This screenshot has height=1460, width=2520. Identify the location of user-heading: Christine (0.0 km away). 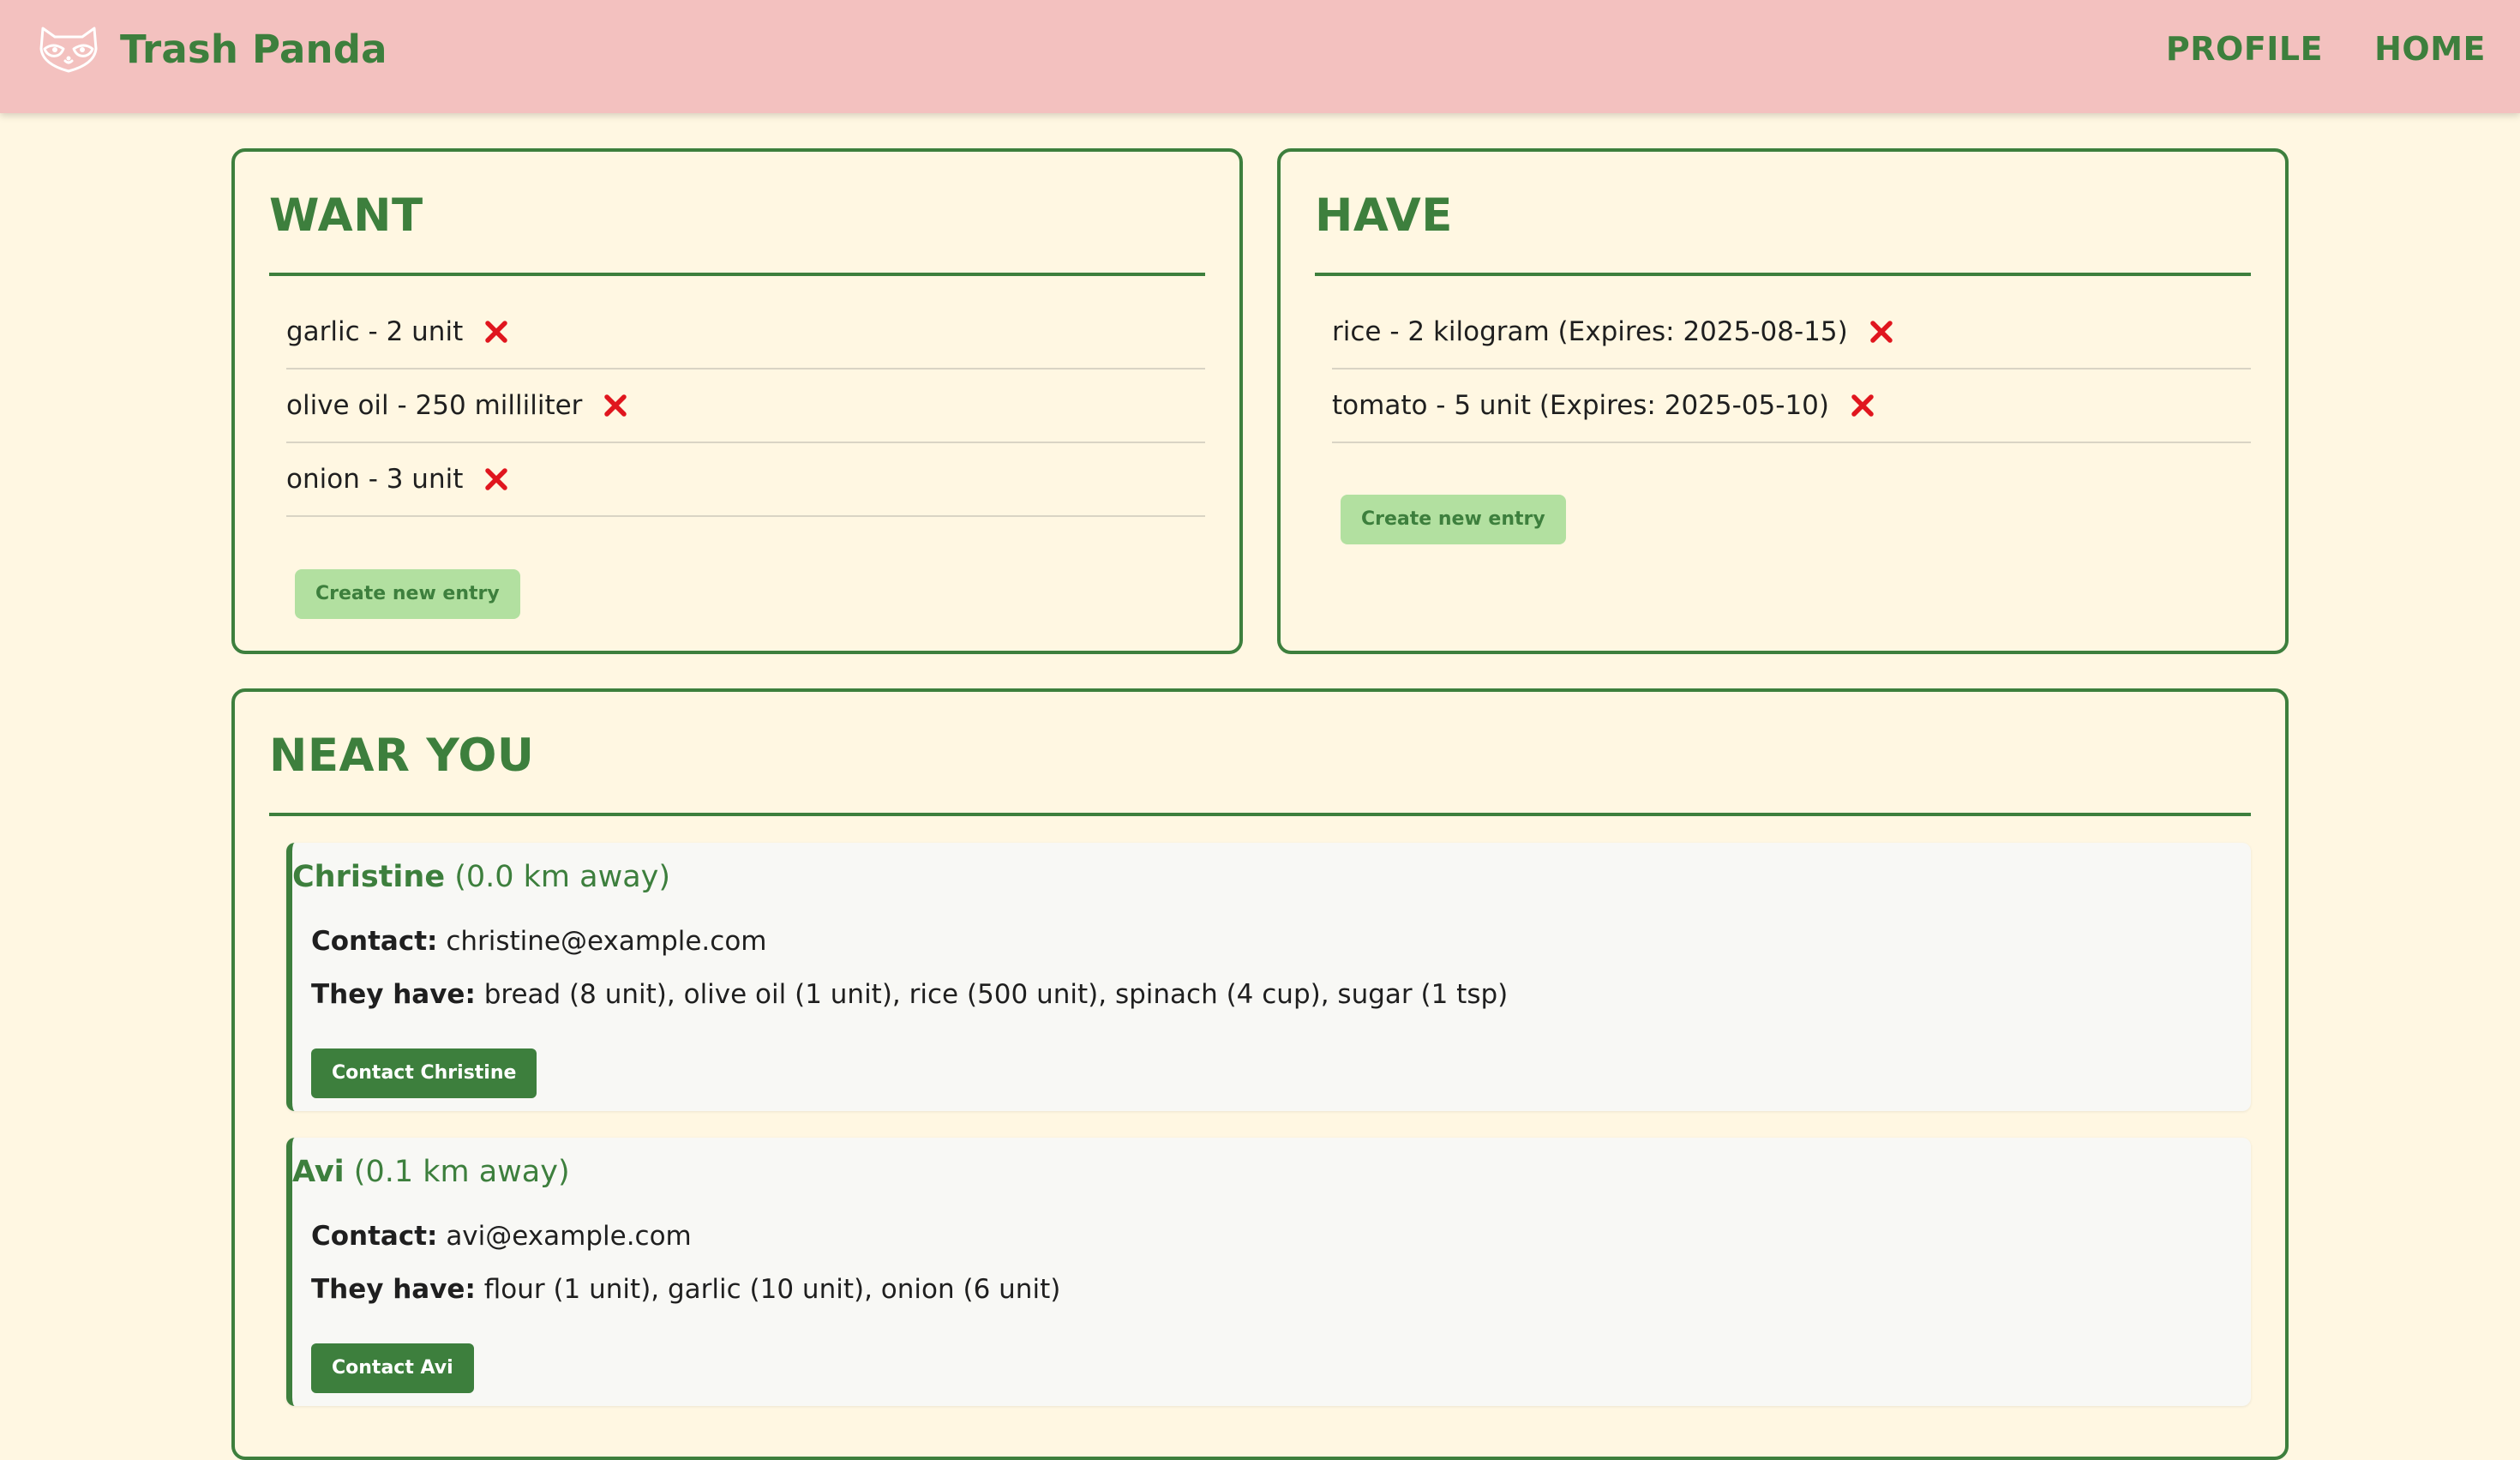
(481, 877).